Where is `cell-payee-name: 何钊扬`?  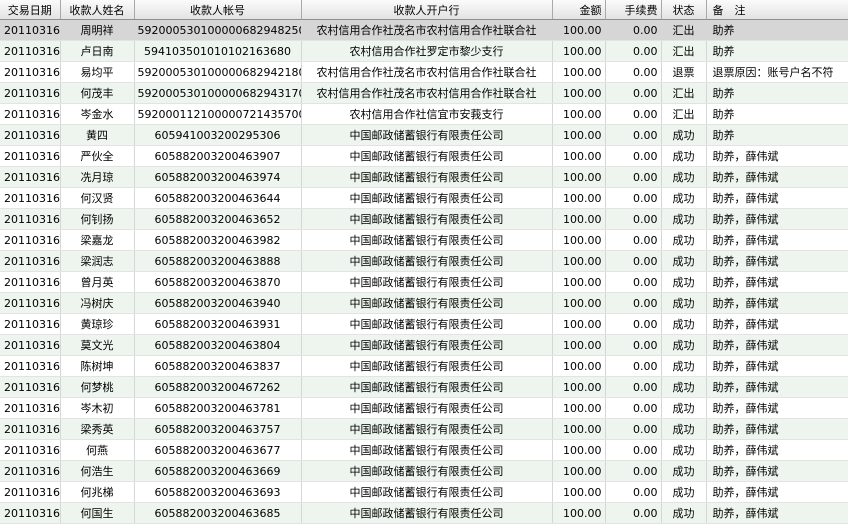 cell-payee-name: 何钊扬 is located at coordinates (97, 219).